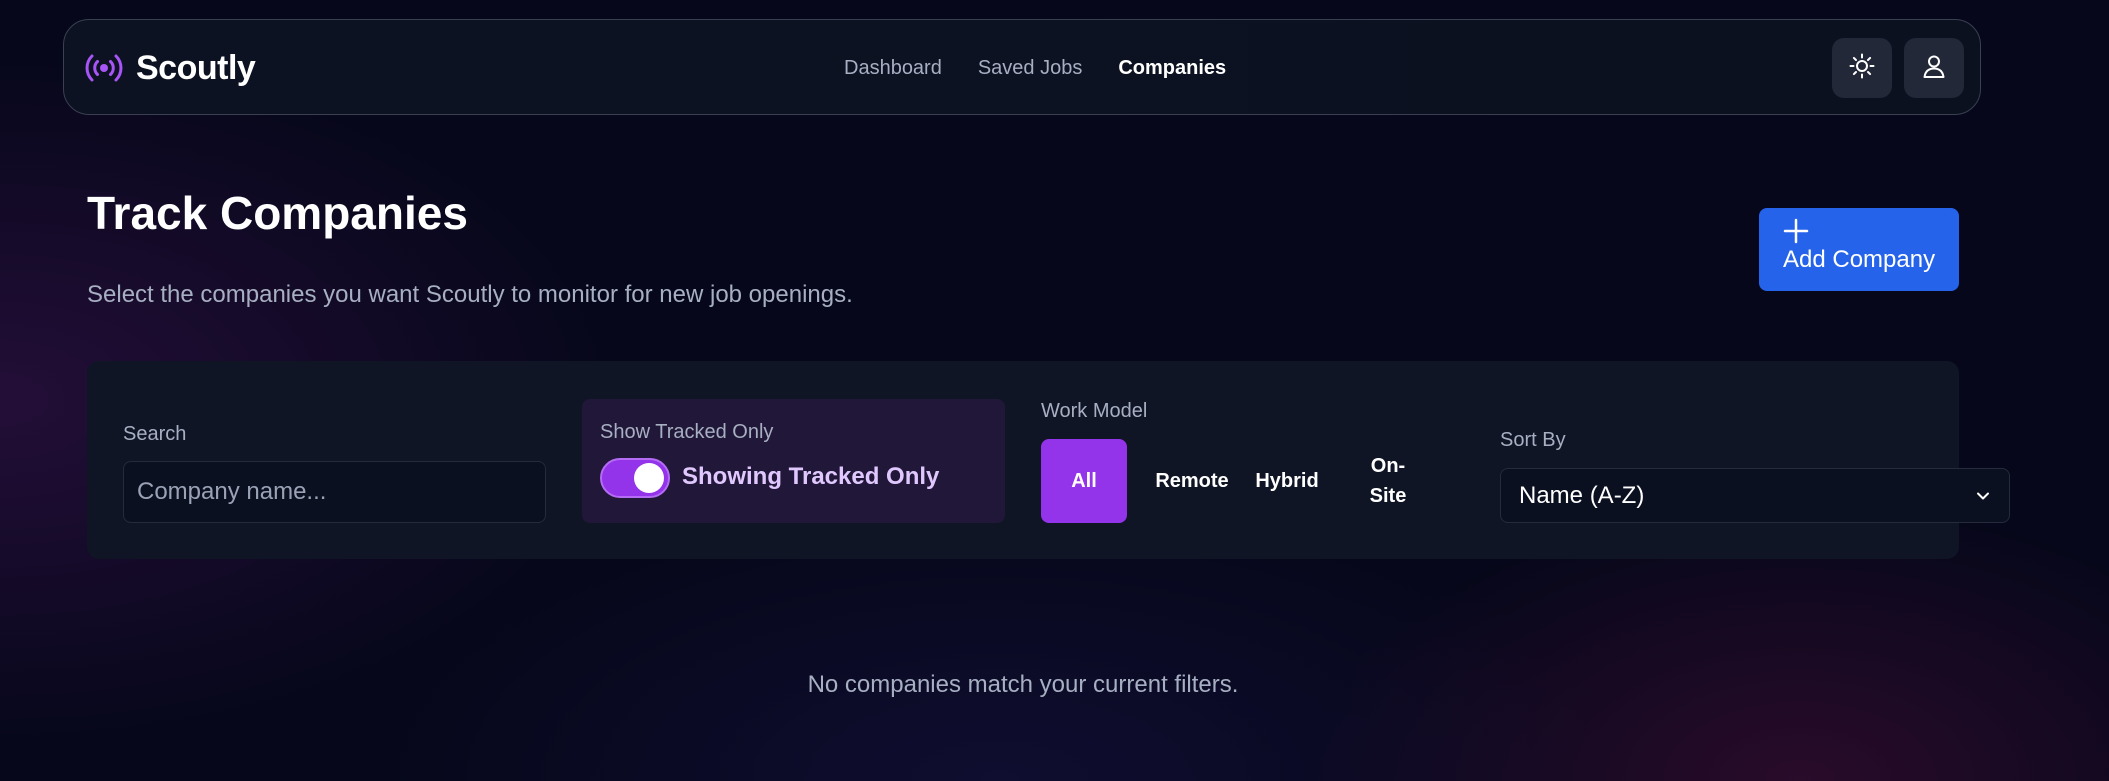 This screenshot has height=781, width=2109. I want to click on main-nav: Dashboard Saved Jobs Companies, so click(1035, 68).